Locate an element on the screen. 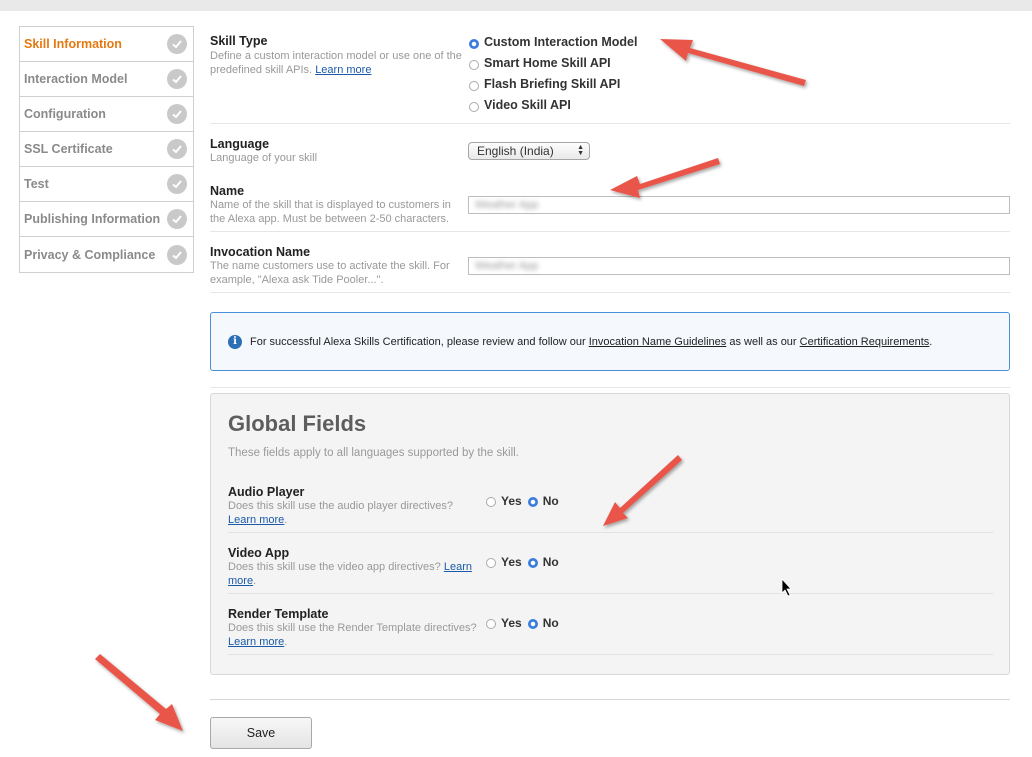 Image resolution: width=1032 pixels, height=757 pixels. sidebar-item-label: Test is located at coordinates (36, 184).